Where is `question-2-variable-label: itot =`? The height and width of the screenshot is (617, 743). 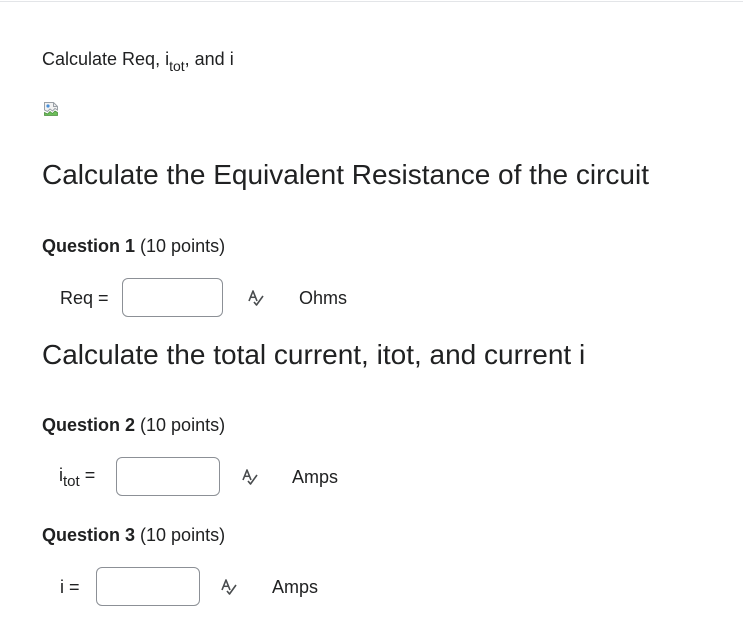 question-2-variable-label: itot = is located at coordinates (77, 477).